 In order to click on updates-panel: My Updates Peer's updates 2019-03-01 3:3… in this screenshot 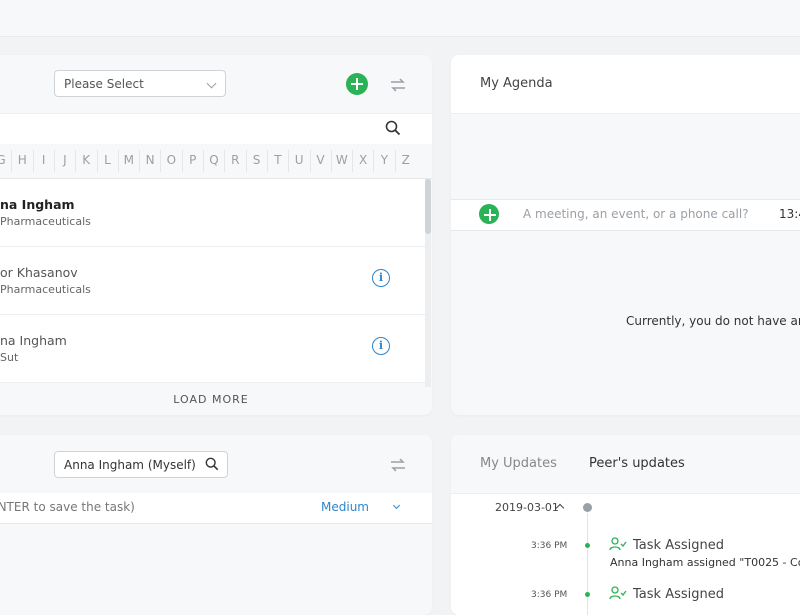, I will do `click(625, 525)`.